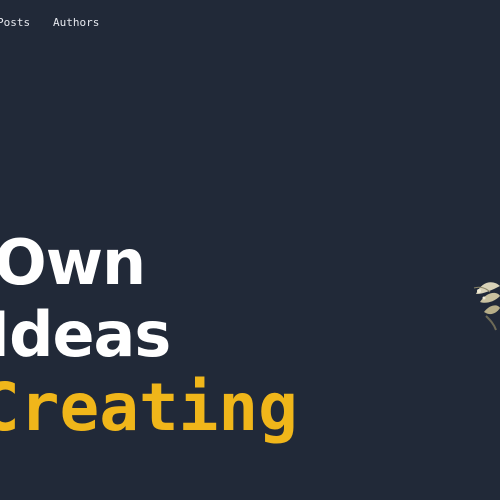  I want to click on plant-sprig-icon, so click(485, 305).